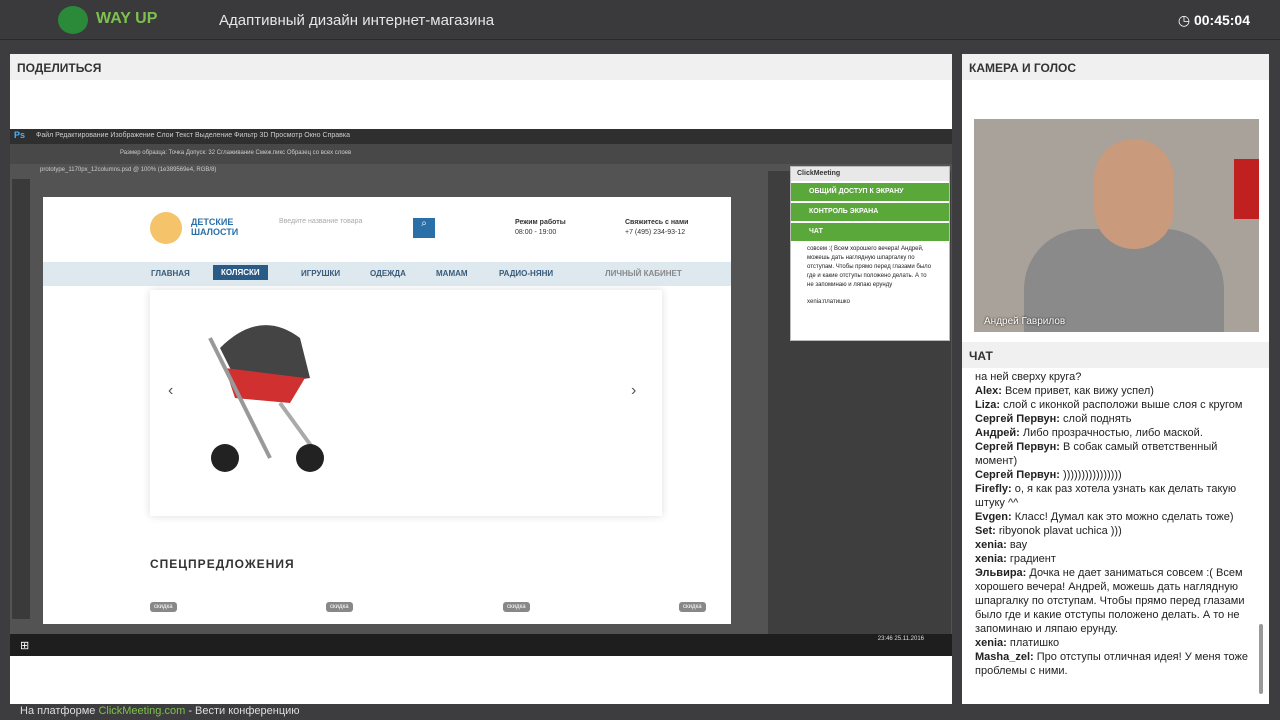 The width and height of the screenshot is (1280, 720). Describe the element at coordinates (215, 227) in the screenshot. I see `site-brand: ДЕТСКИЕ ШАЛОСТИ` at that location.